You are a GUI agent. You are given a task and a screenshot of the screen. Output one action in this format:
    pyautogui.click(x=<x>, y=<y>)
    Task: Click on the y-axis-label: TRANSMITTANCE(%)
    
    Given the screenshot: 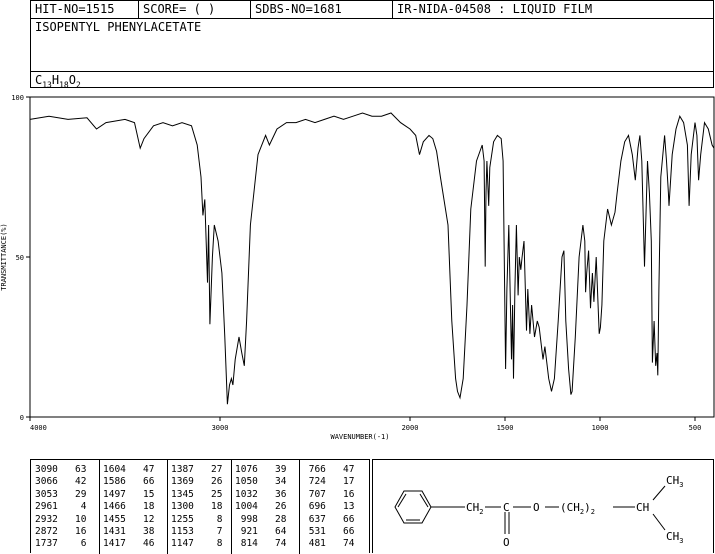 What is the action you would take?
    pyautogui.click(x=4, y=256)
    